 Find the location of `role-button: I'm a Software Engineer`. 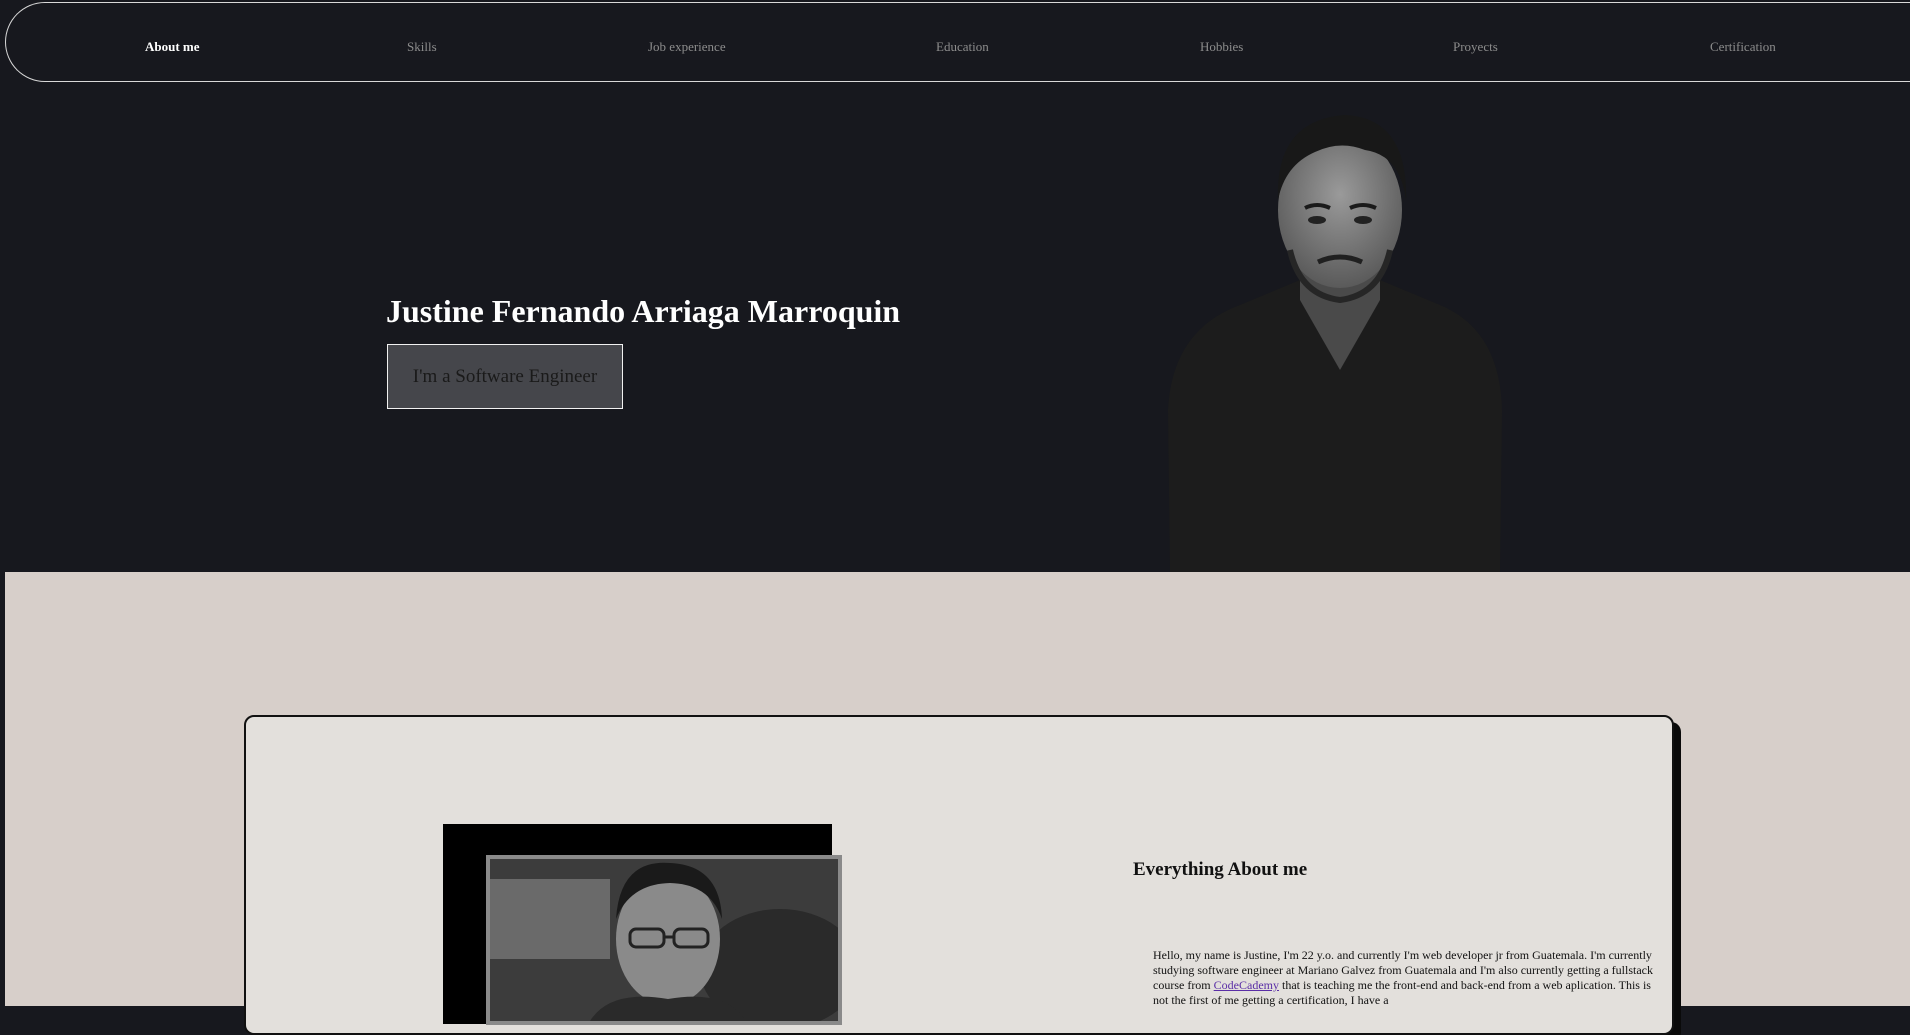

role-button: I'm a Software Engineer is located at coordinates (505, 376).